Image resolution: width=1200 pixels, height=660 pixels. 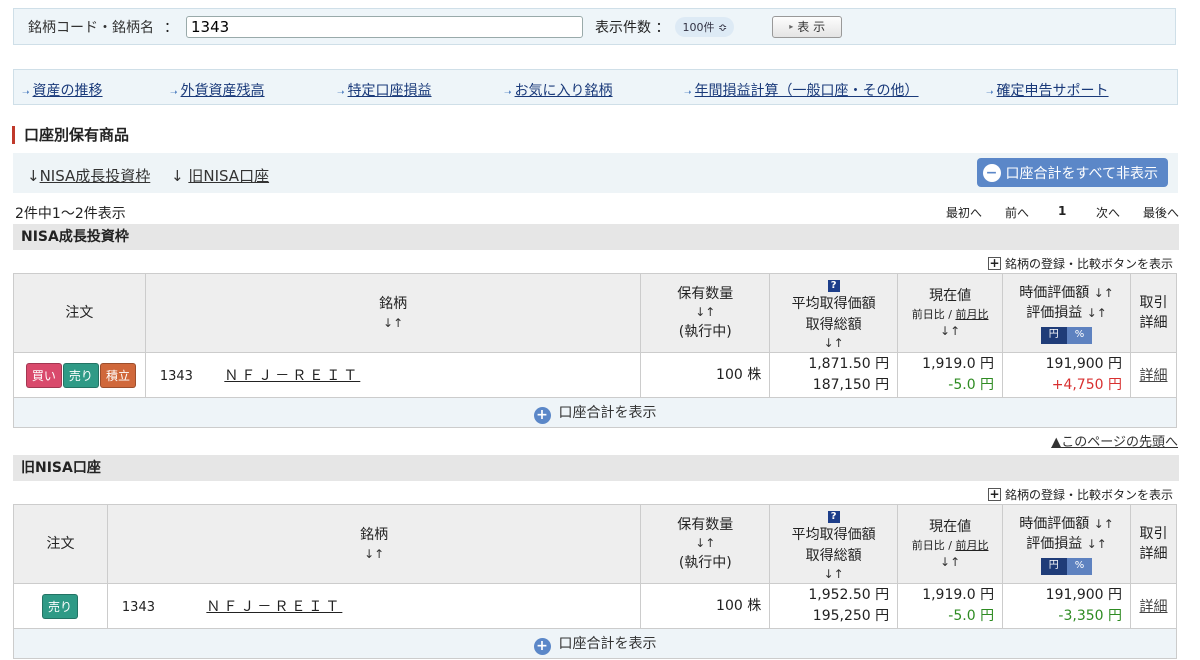 What do you see at coordinates (705, 26) in the screenshot?
I see `count-select: 100件 ≎` at bounding box center [705, 26].